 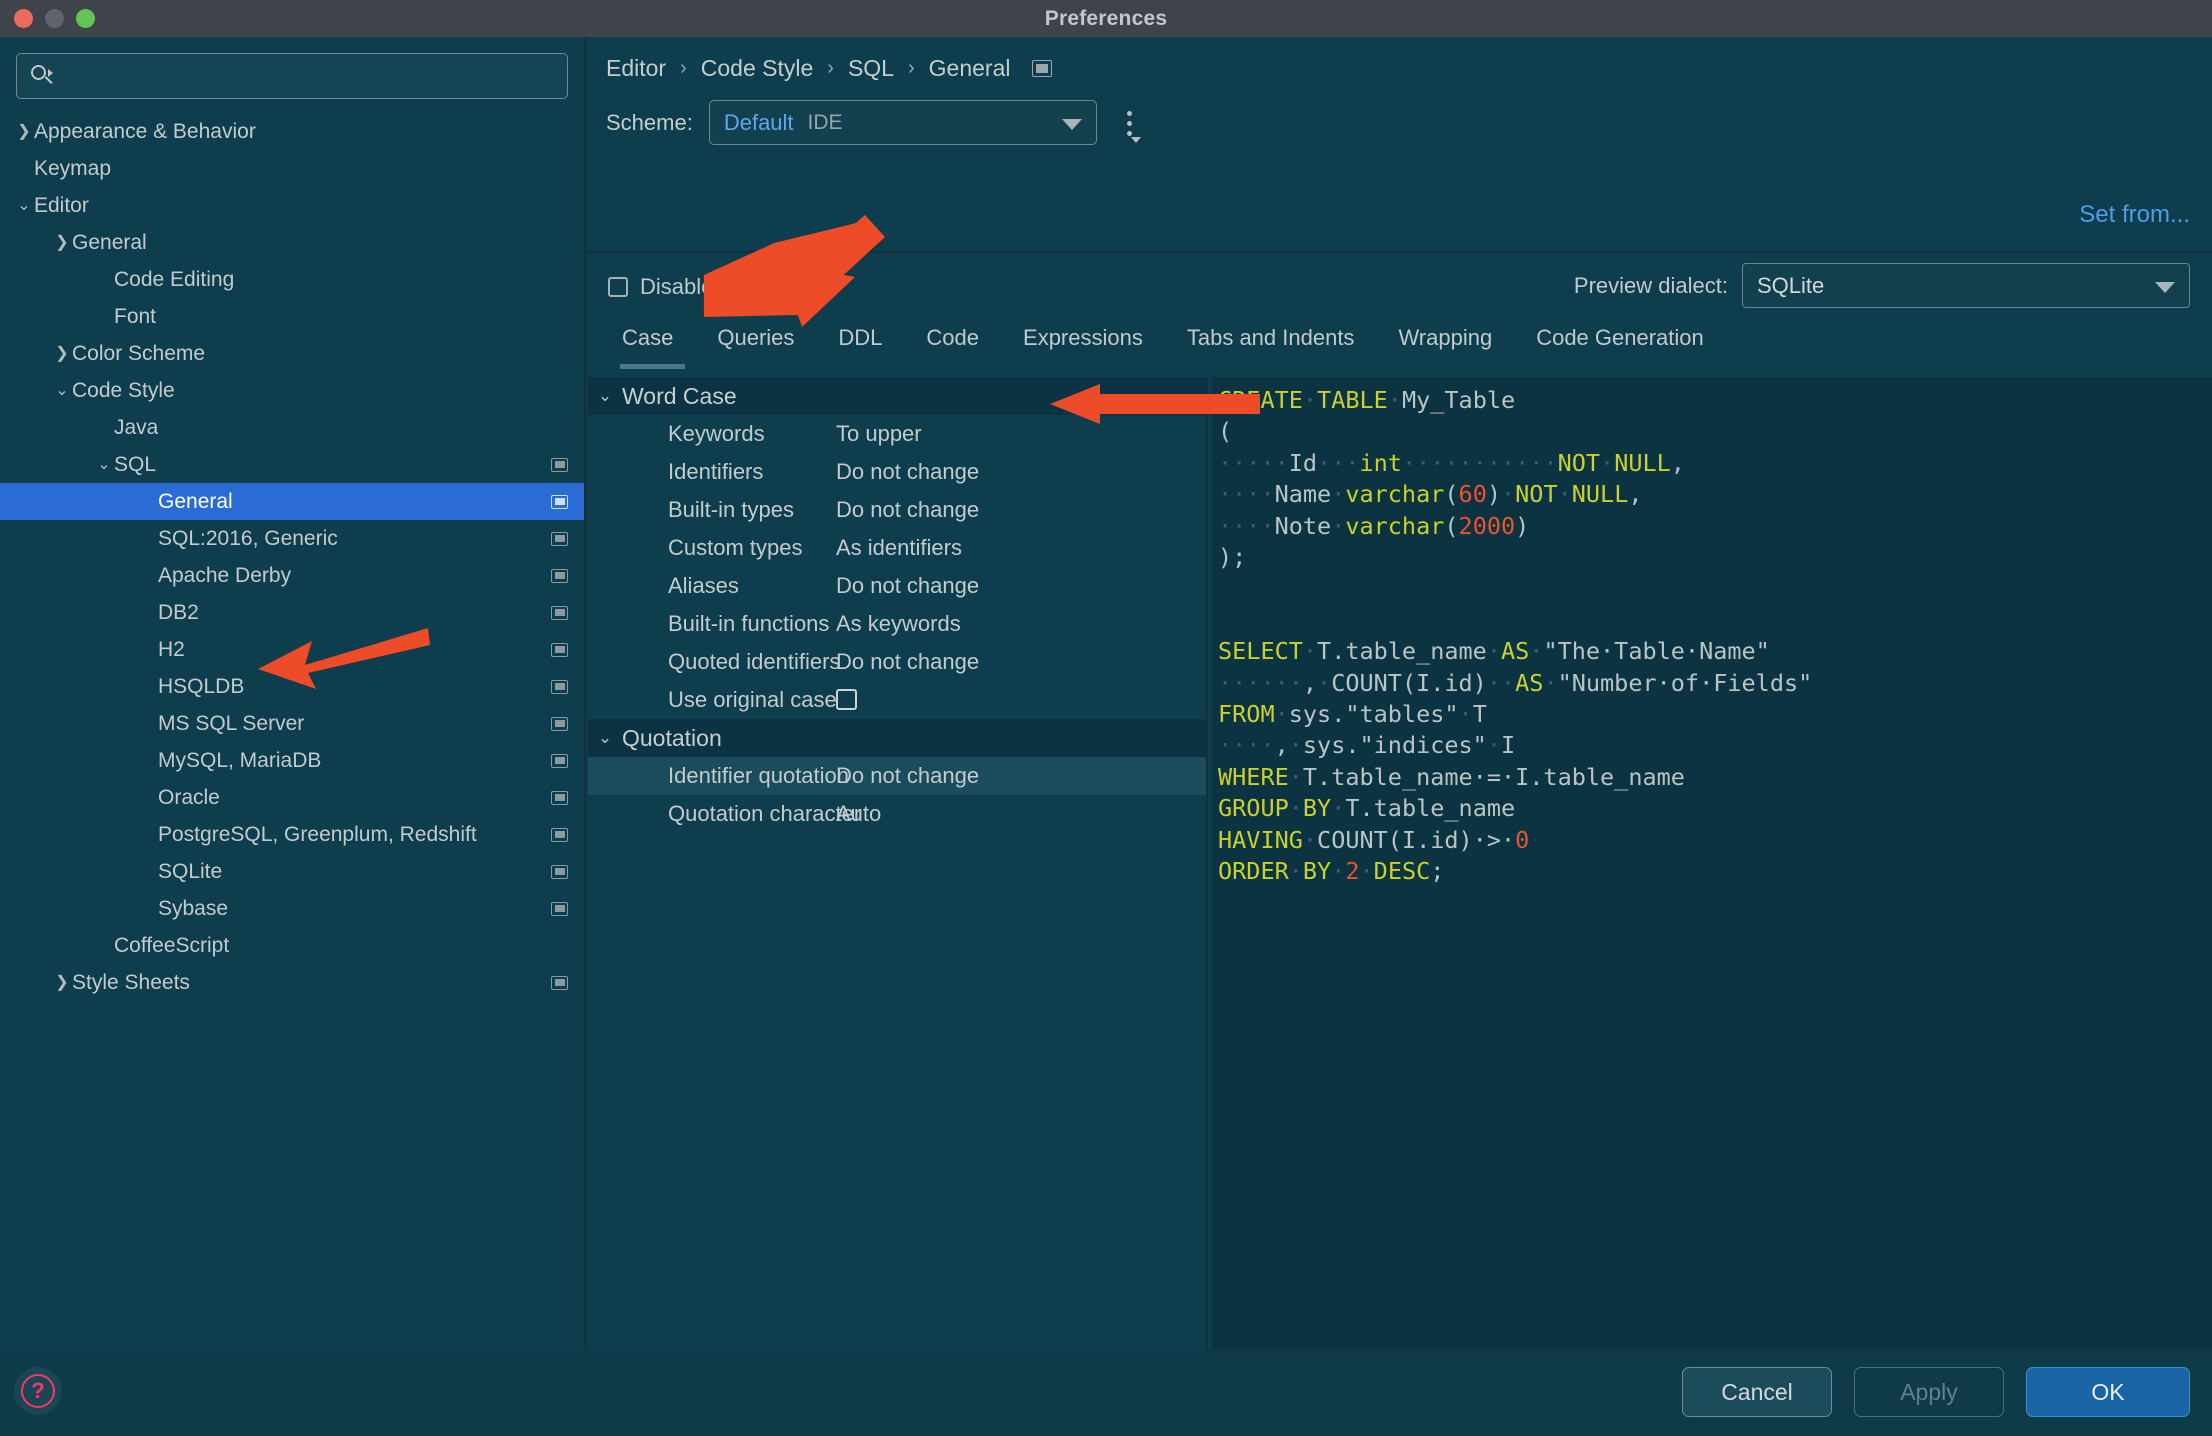 I want to click on ok-button: OK, so click(x=2108, y=1392).